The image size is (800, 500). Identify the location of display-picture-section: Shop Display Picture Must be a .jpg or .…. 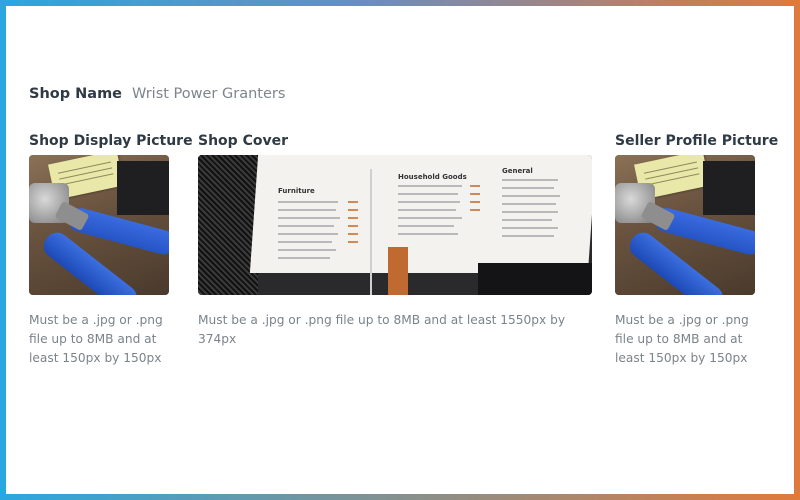
(111, 250).